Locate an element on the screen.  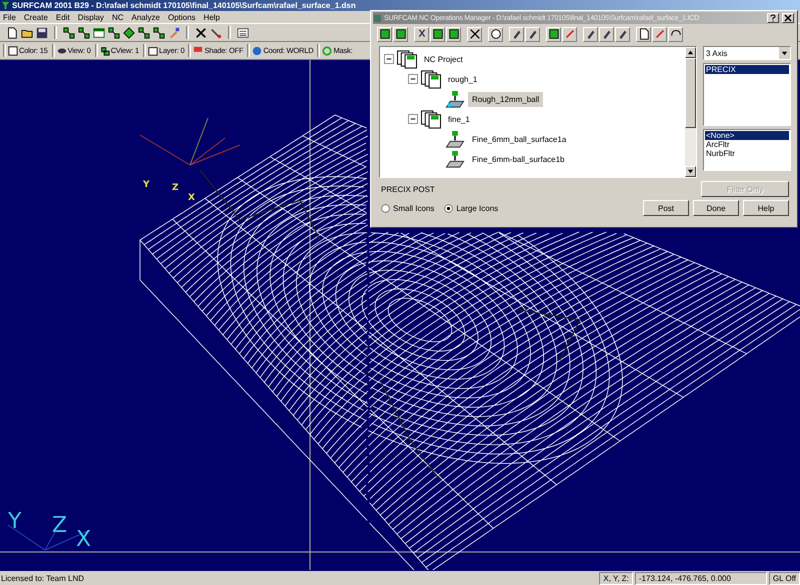
list-item: NurbFltr is located at coordinates (747, 153).